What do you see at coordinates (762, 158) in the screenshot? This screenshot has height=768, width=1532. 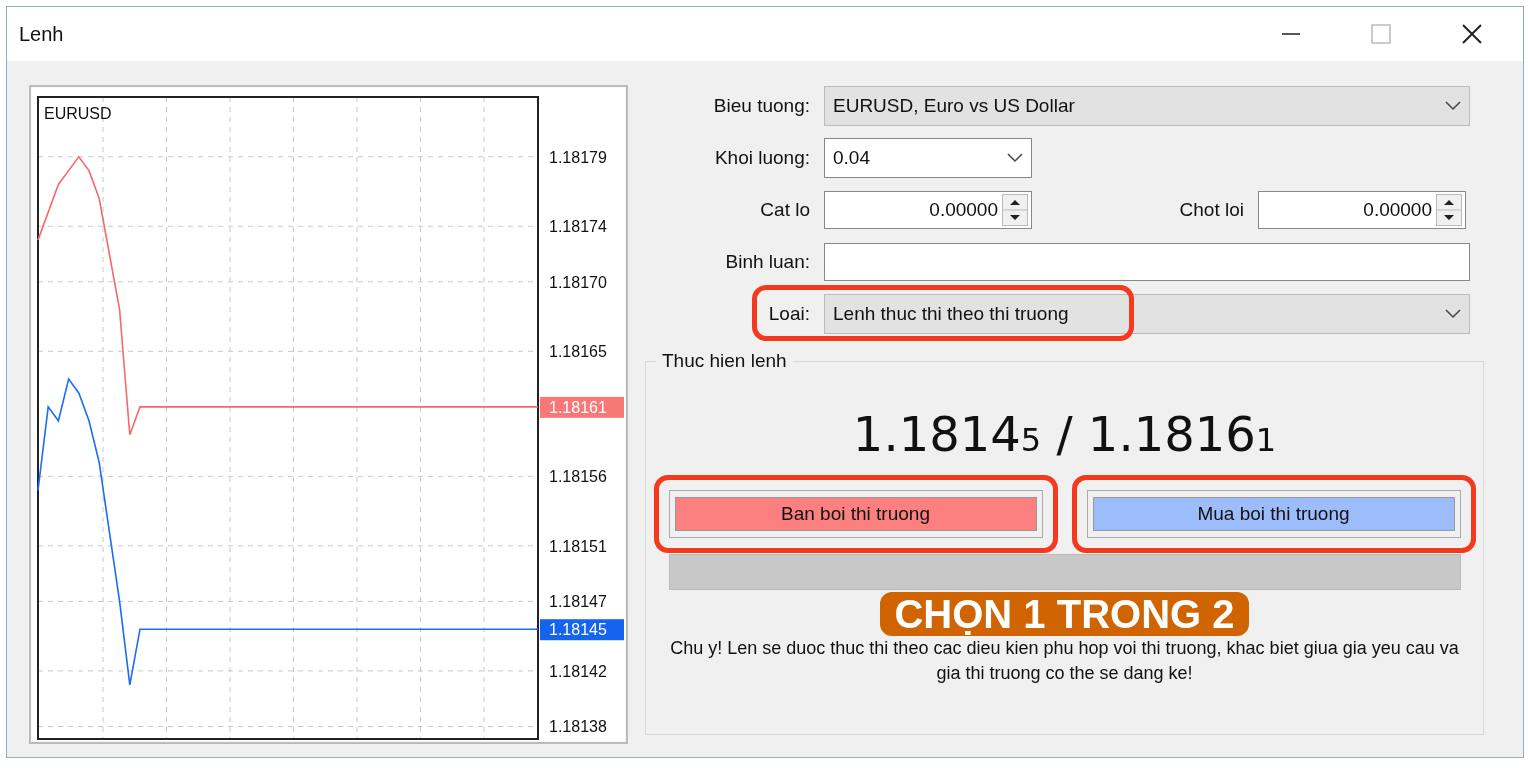 I see `field-label: Khoi luong:` at bounding box center [762, 158].